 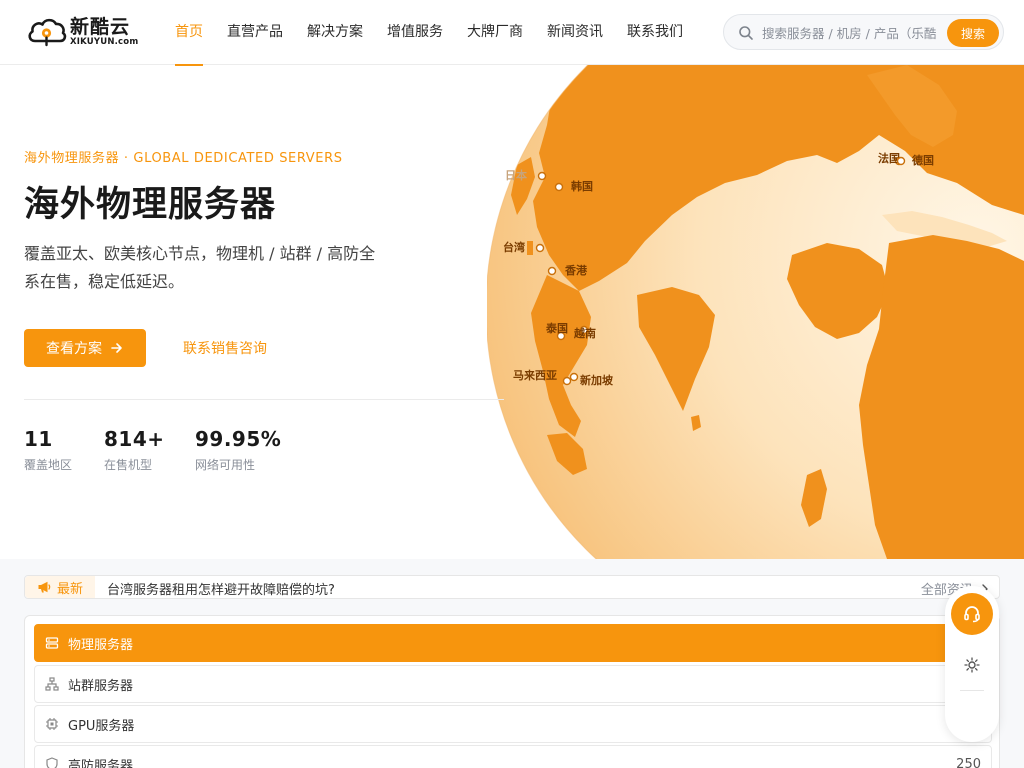 I want to click on main-nav: 首页 直营产品 解决方案 增值服务 大牌厂商 新闻资讯 联系我们, so click(x=429, y=33).